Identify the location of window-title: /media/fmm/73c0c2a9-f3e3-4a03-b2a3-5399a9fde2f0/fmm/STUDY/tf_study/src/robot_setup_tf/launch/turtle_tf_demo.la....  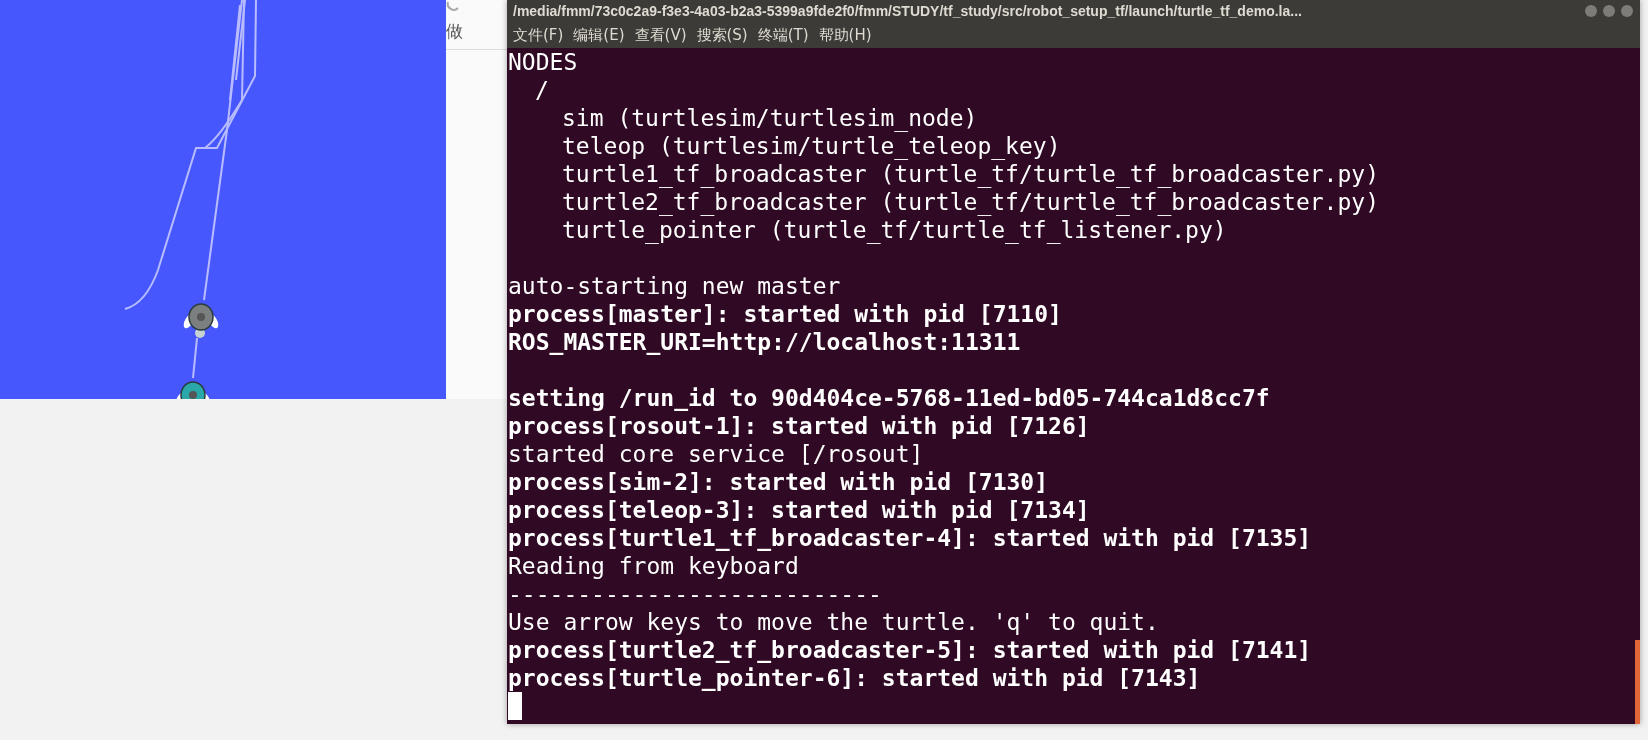
(908, 11).